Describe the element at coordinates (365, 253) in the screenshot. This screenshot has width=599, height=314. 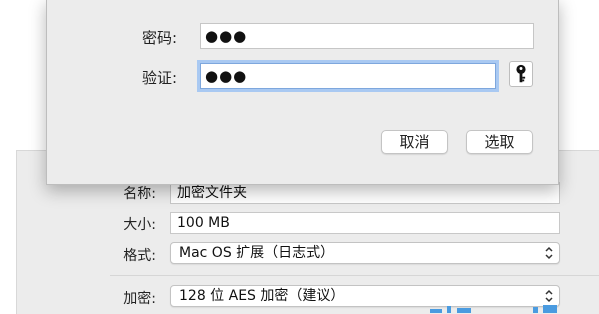
I see `format-popup: Mac OS 扩展（日志式）` at that location.